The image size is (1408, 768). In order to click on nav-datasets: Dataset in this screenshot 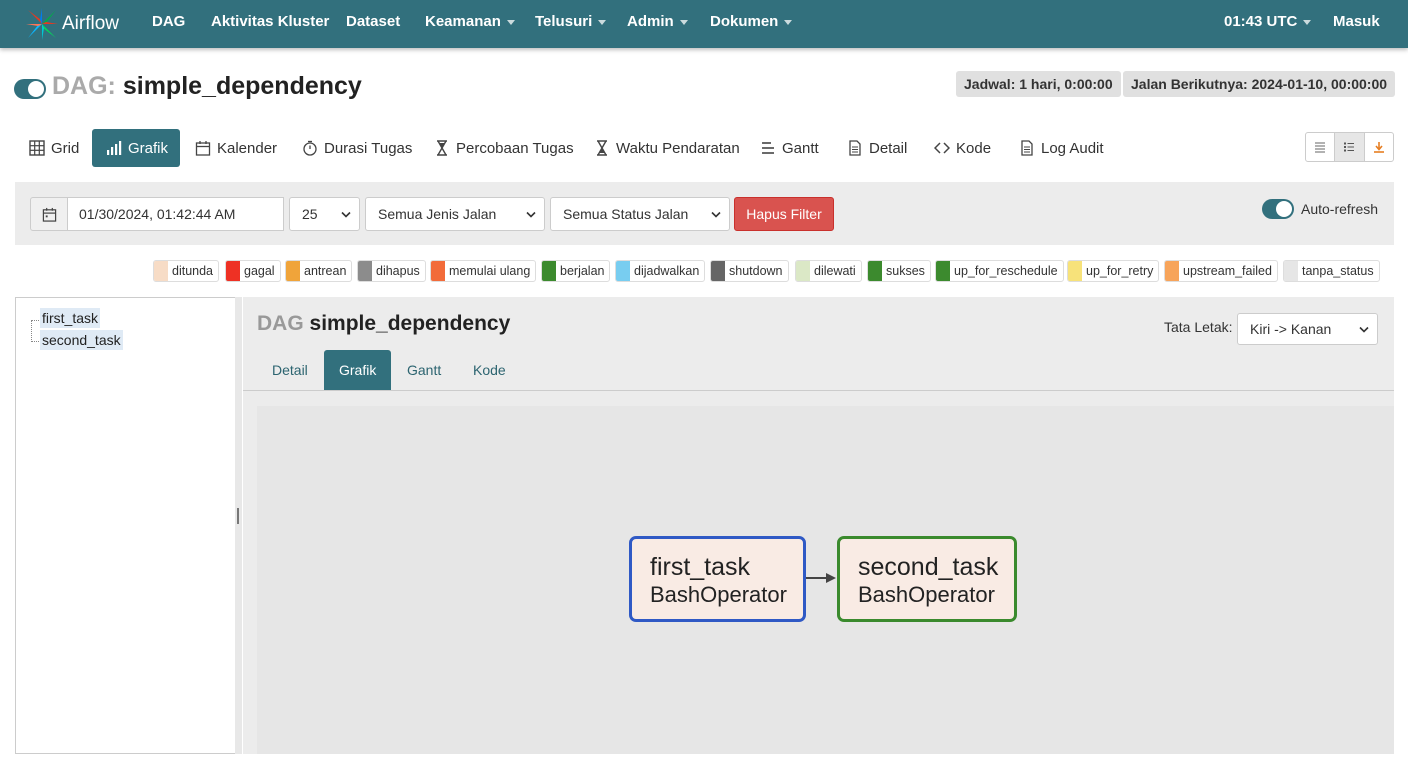, I will do `click(373, 24)`.